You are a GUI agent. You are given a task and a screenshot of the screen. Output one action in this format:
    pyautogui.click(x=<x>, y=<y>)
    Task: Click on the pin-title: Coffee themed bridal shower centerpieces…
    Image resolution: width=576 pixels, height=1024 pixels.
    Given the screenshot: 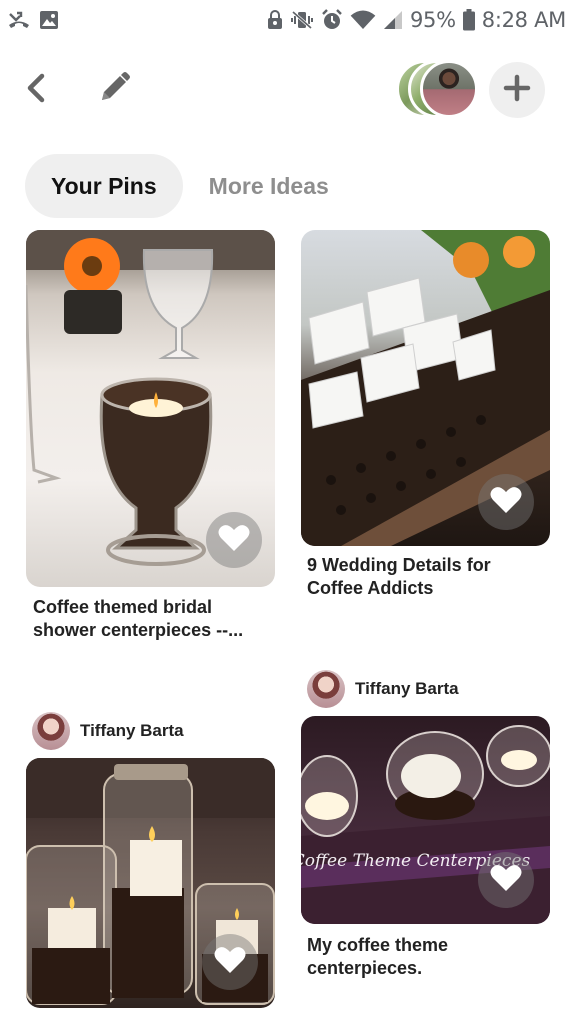 What is the action you would take?
    pyautogui.click(x=151, y=619)
    